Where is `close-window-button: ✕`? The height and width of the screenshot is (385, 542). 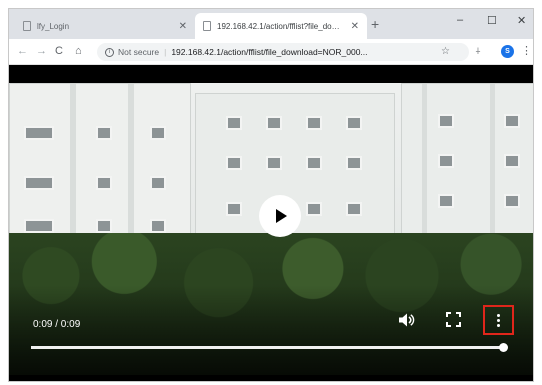 close-window-button: ✕ is located at coordinates (521, 20).